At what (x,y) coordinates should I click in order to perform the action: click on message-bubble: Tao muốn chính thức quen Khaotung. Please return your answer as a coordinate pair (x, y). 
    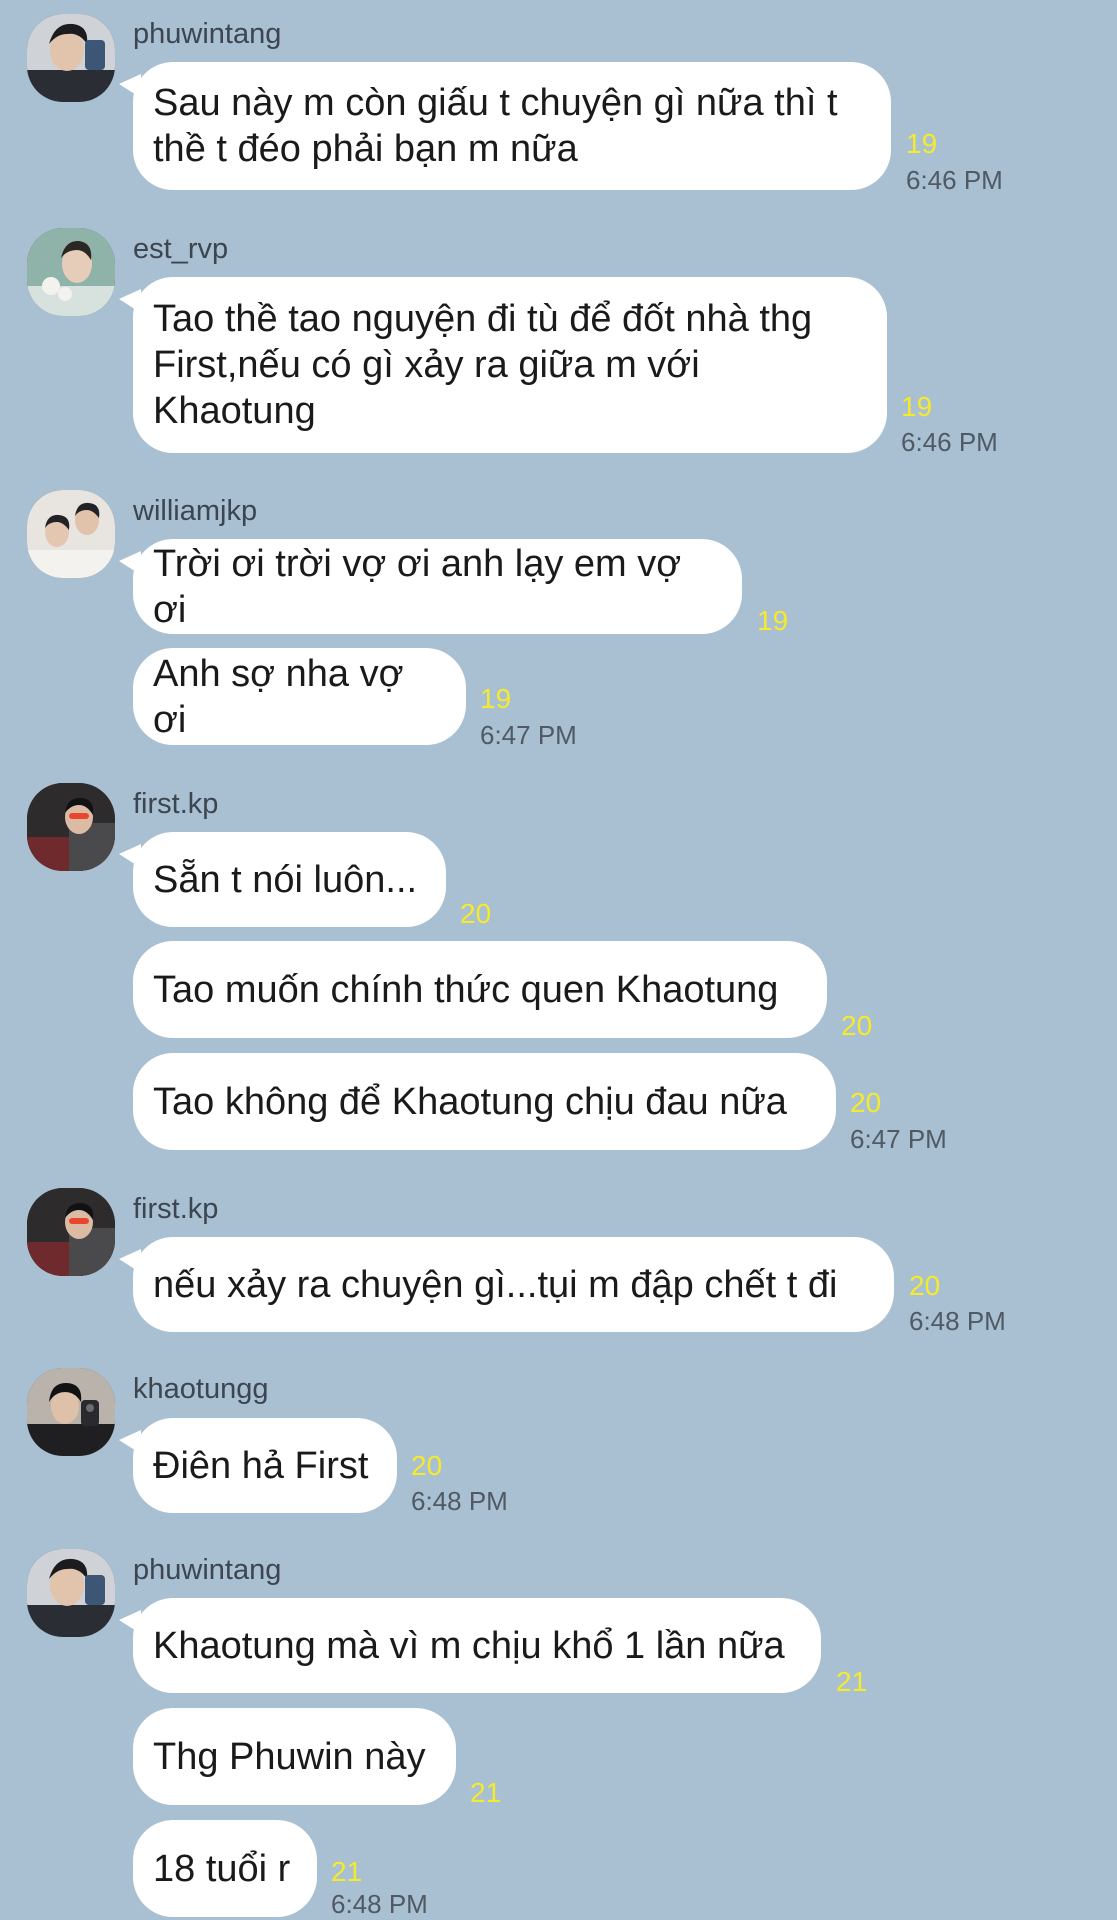
    Looking at the image, I should click on (480, 989).